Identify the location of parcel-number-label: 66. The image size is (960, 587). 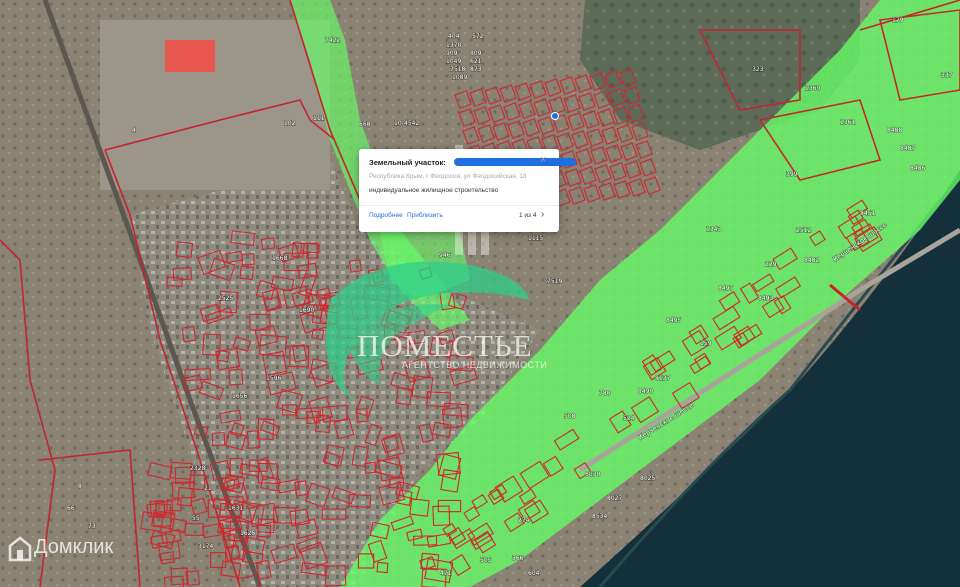
(71, 508).